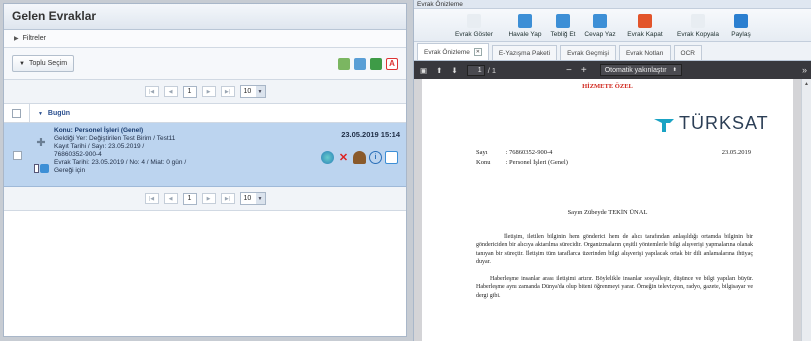  Describe the element at coordinates (327, 157) in the screenshot. I see `globe-icon` at that location.